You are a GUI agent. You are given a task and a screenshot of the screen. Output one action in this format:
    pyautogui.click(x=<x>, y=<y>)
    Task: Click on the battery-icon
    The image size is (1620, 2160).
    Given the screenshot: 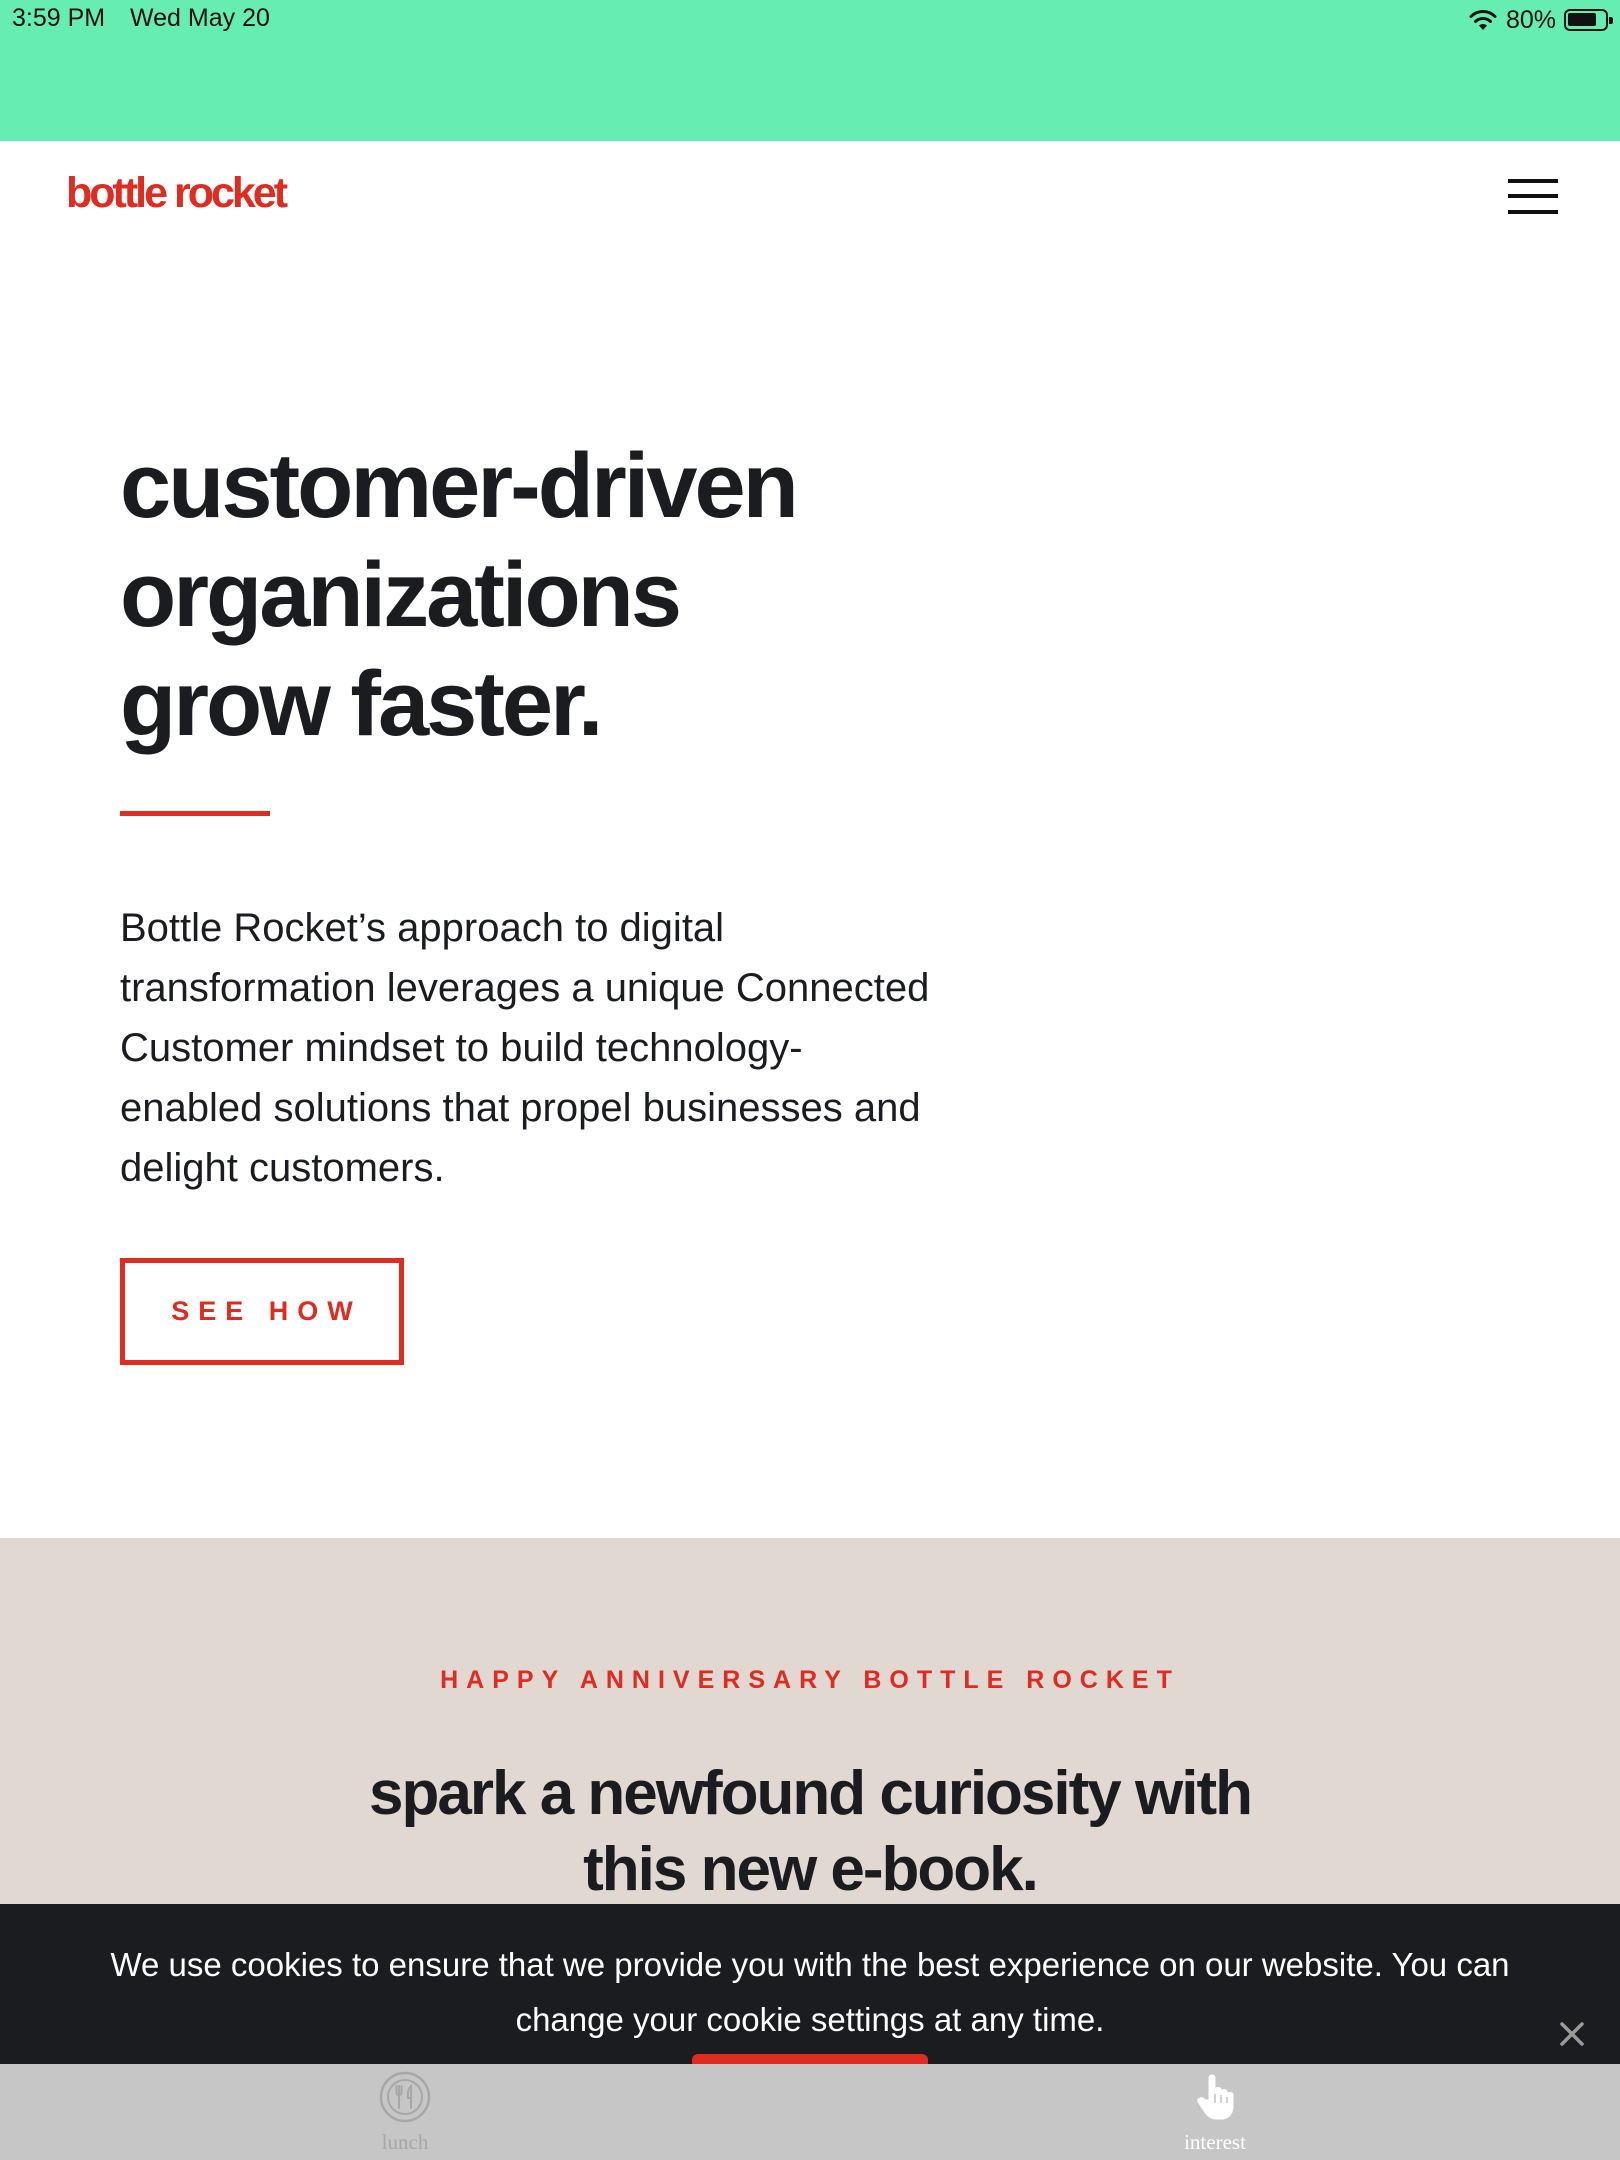 What is the action you would take?
    pyautogui.click(x=1588, y=20)
    